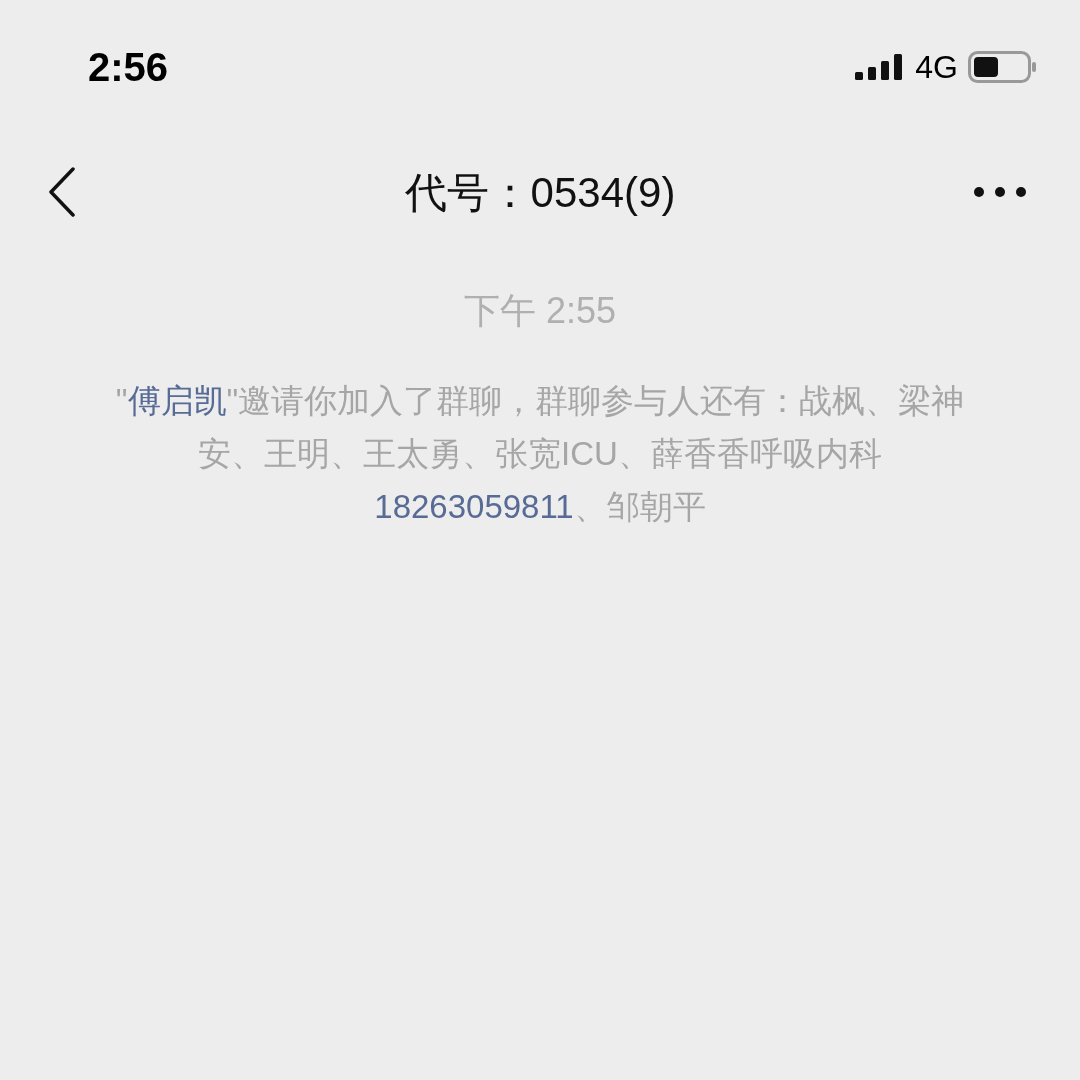 The height and width of the screenshot is (1080, 1080). I want to click on battery-icon, so click(1003, 67).